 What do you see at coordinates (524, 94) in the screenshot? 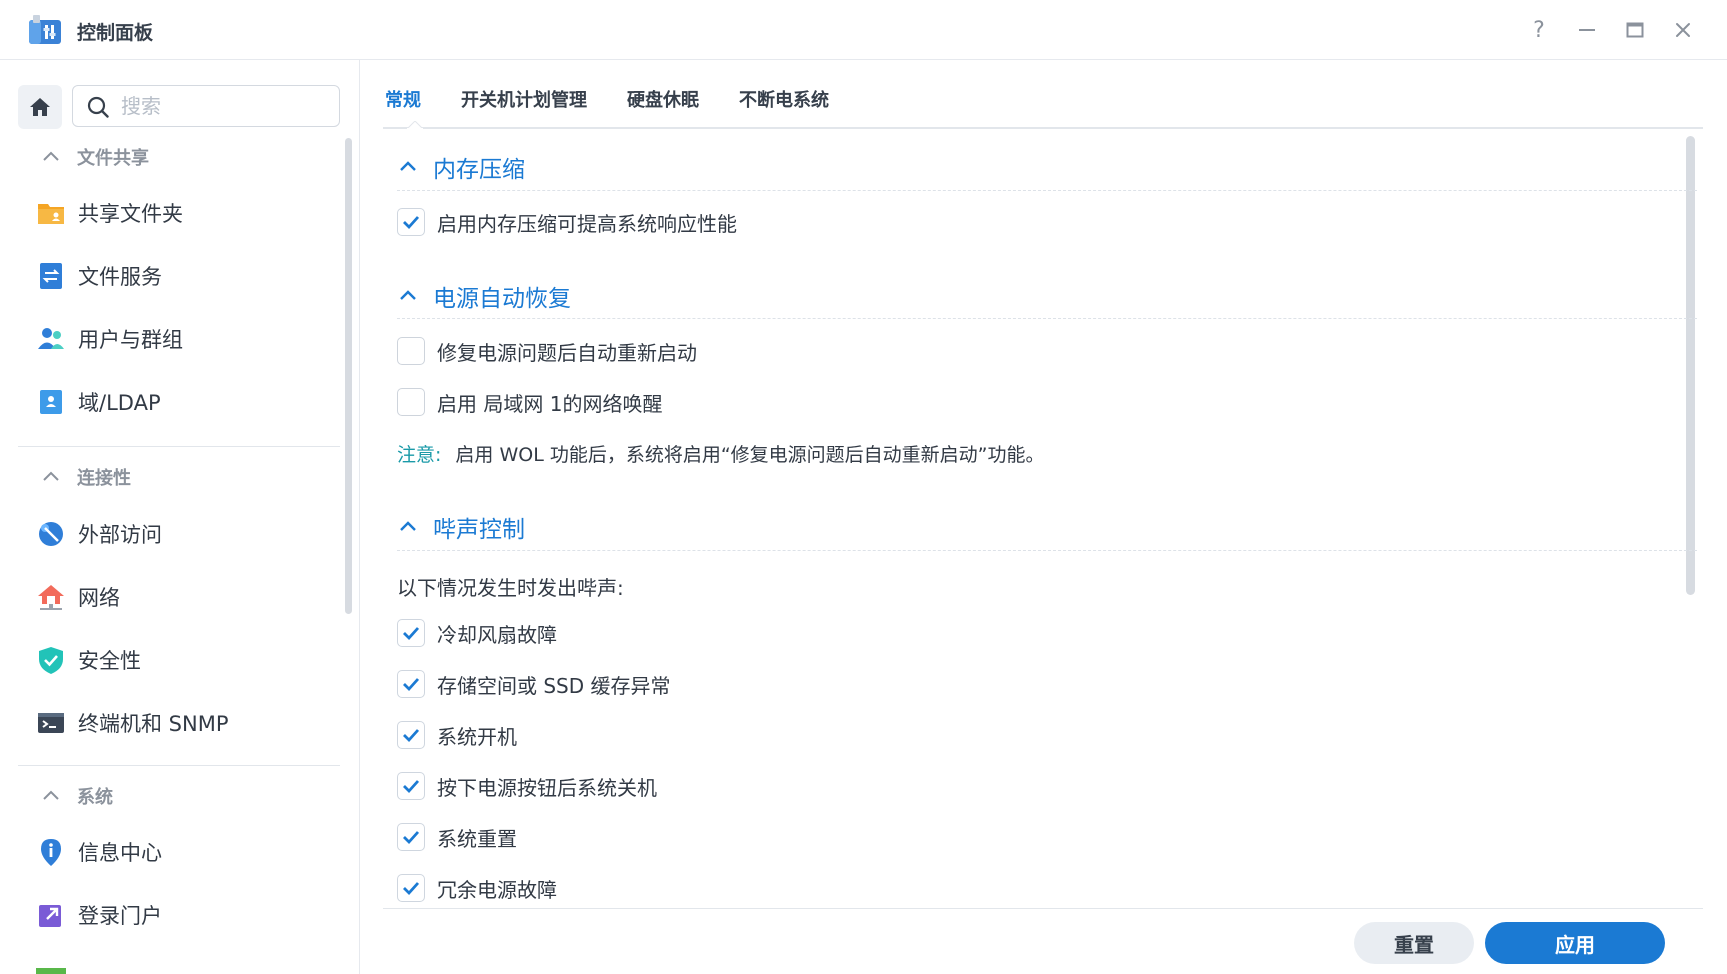
I see `tab-power-schedule: 开关机计划管理` at bounding box center [524, 94].